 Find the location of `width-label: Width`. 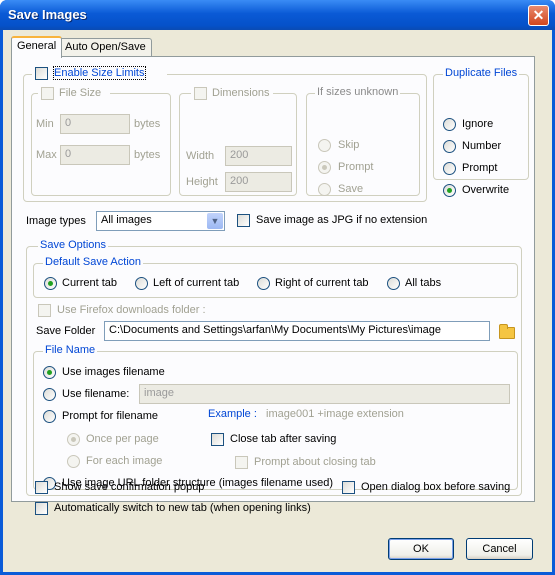

width-label: Width is located at coordinates (200, 156).